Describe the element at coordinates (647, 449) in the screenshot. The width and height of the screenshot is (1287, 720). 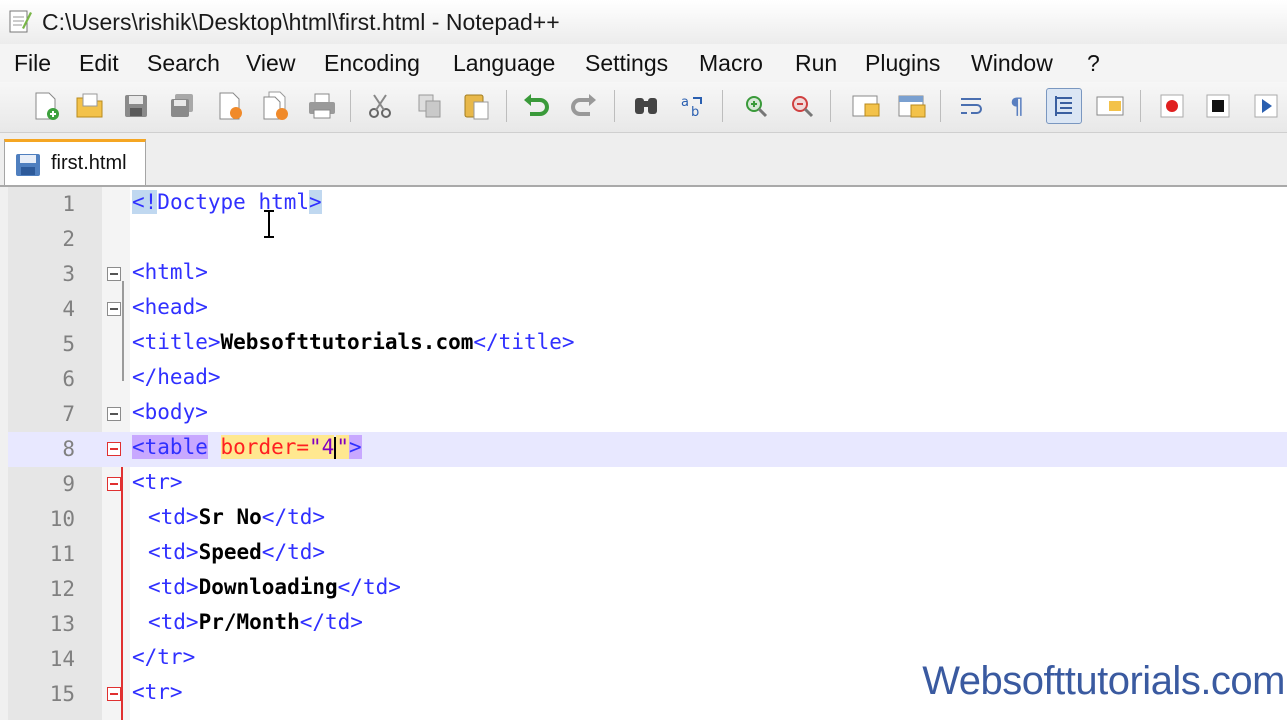
I see `code-line-8: 8 <table border="4">` at that location.